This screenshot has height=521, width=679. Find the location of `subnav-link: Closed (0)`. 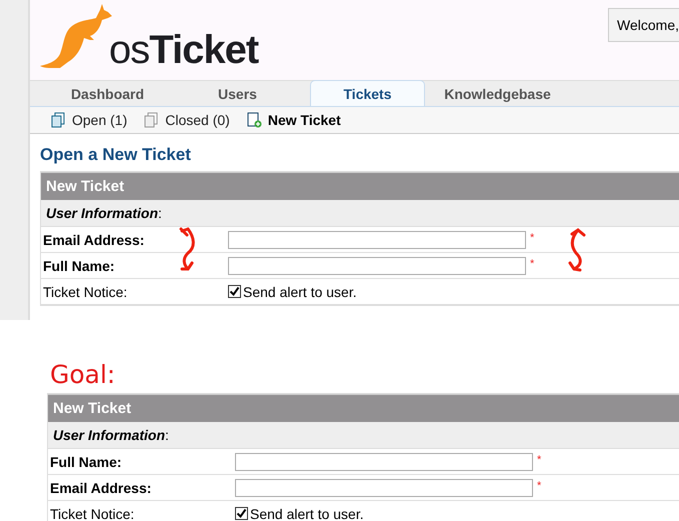

subnav-link: Closed (0) is located at coordinates (186, 120).